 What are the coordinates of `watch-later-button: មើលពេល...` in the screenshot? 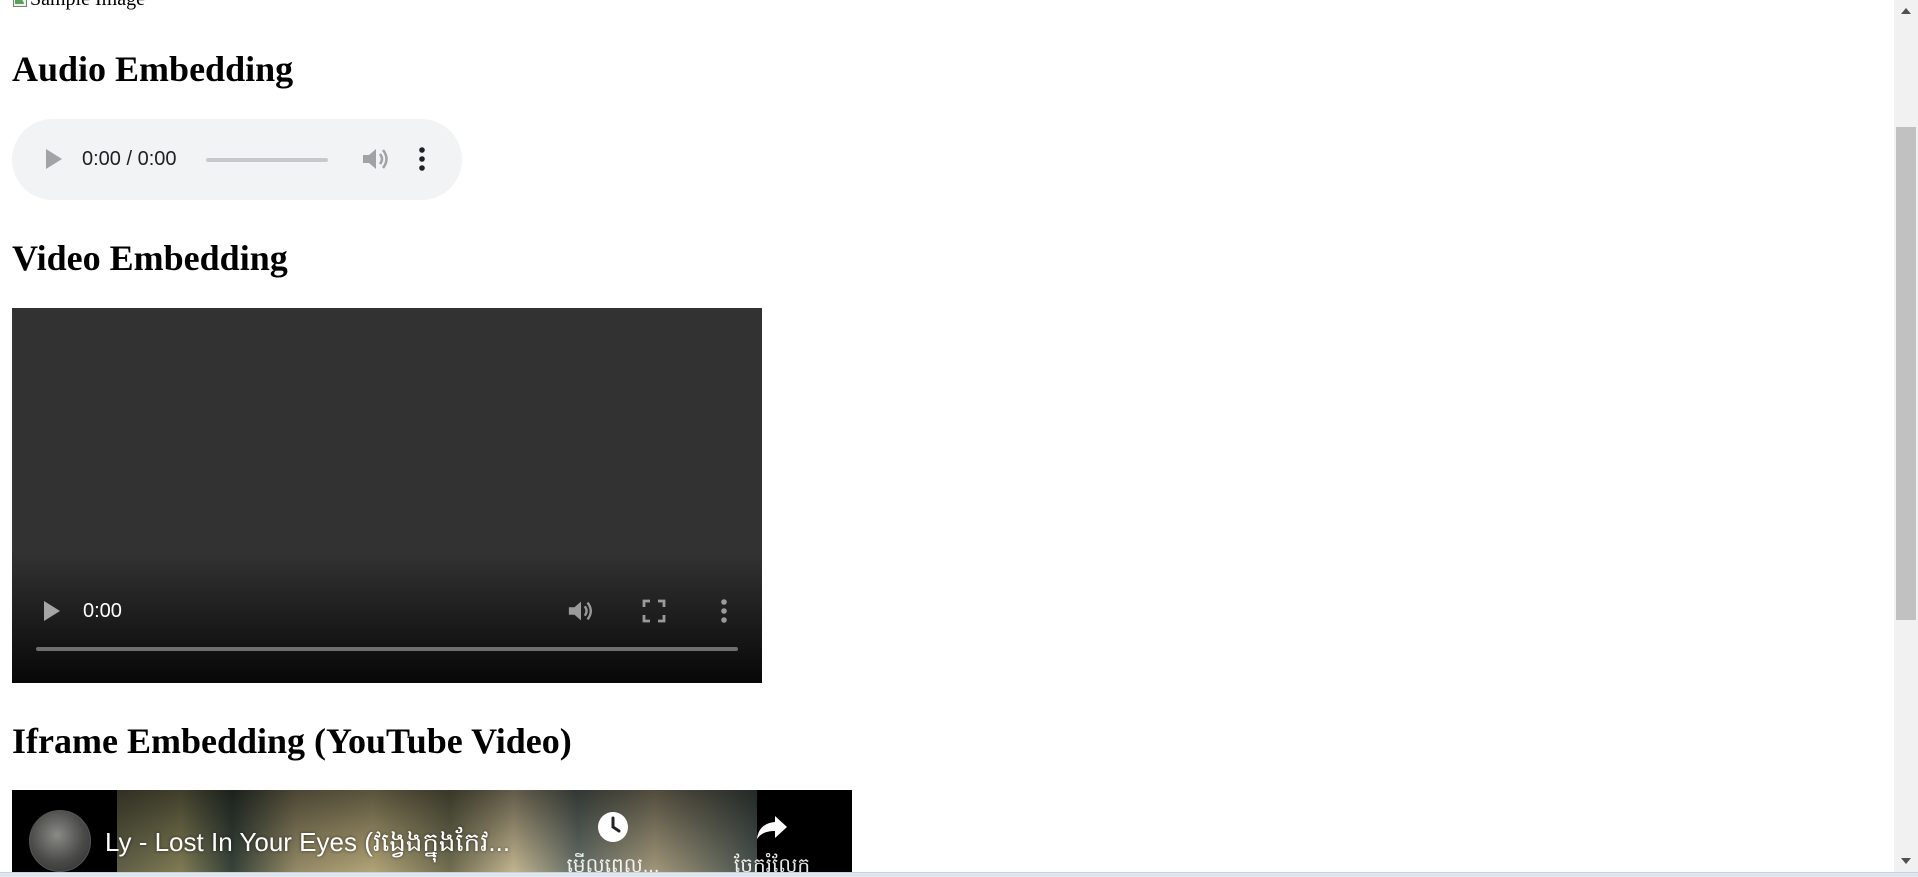 It's located at (613, 841).